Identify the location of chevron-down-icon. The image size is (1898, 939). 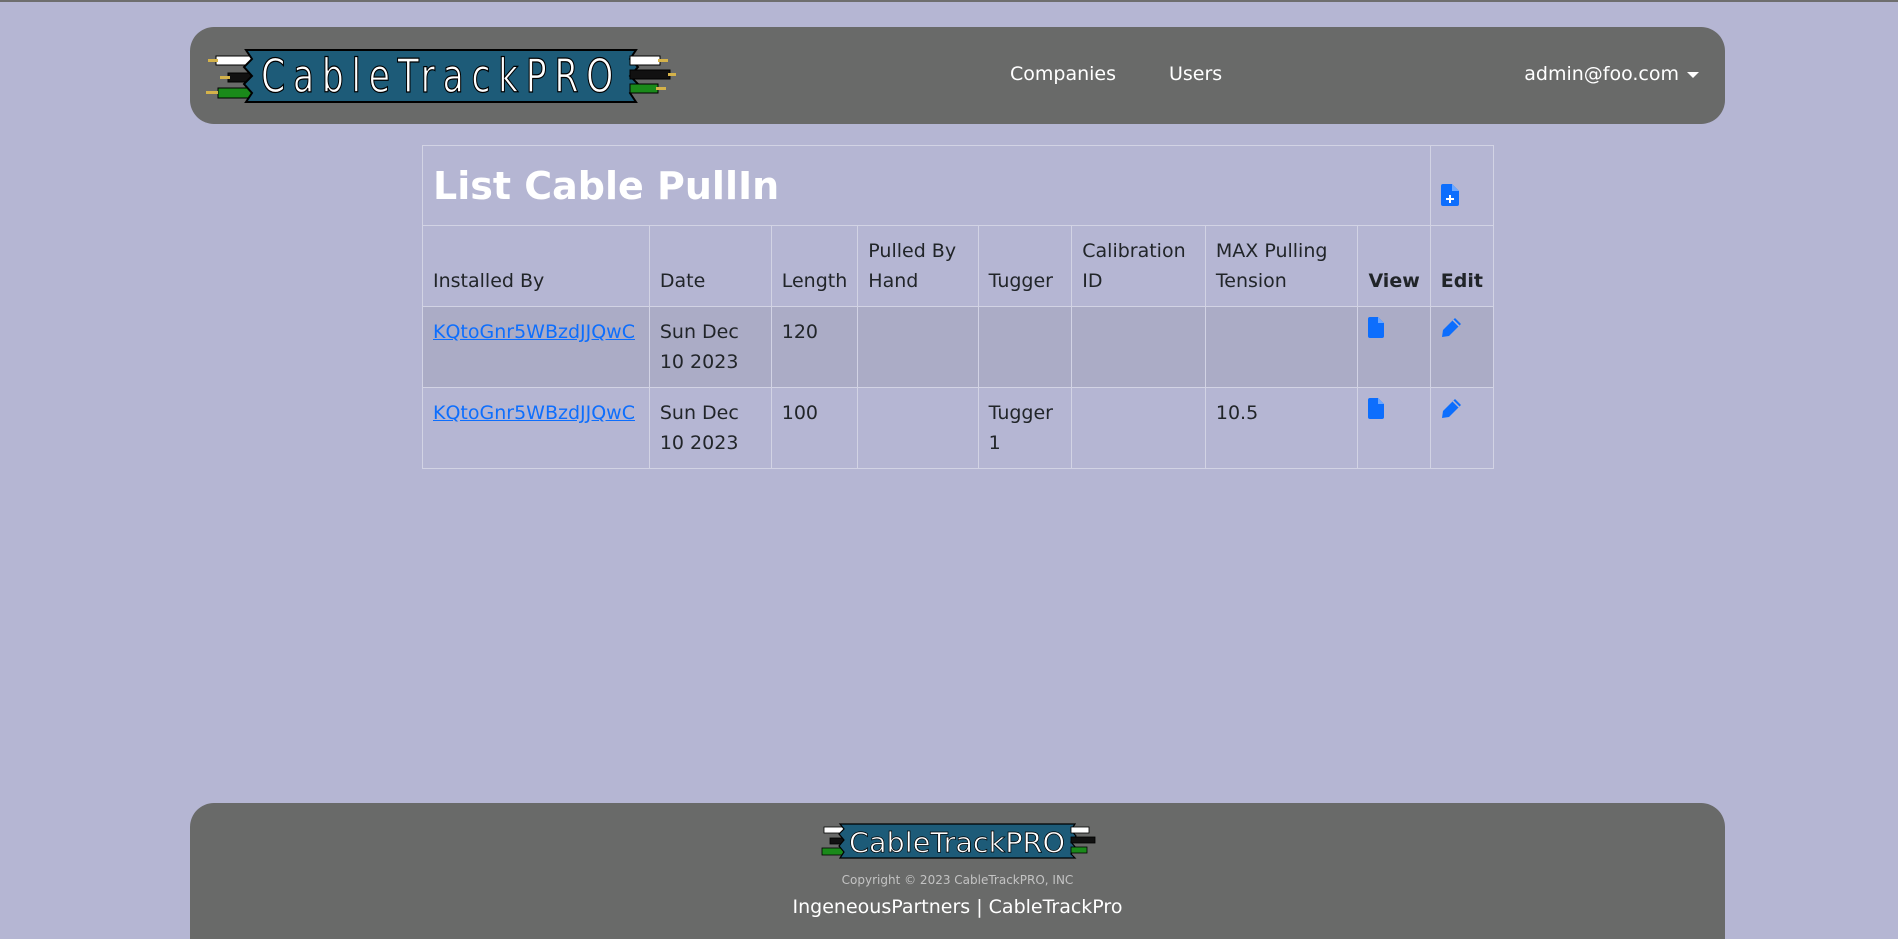
(1693, 74).